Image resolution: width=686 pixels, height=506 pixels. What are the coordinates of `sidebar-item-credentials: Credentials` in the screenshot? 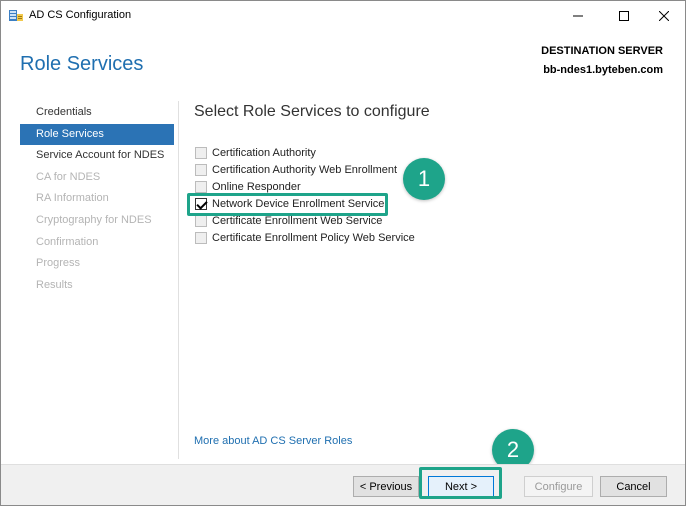 It's located at (97, 113).